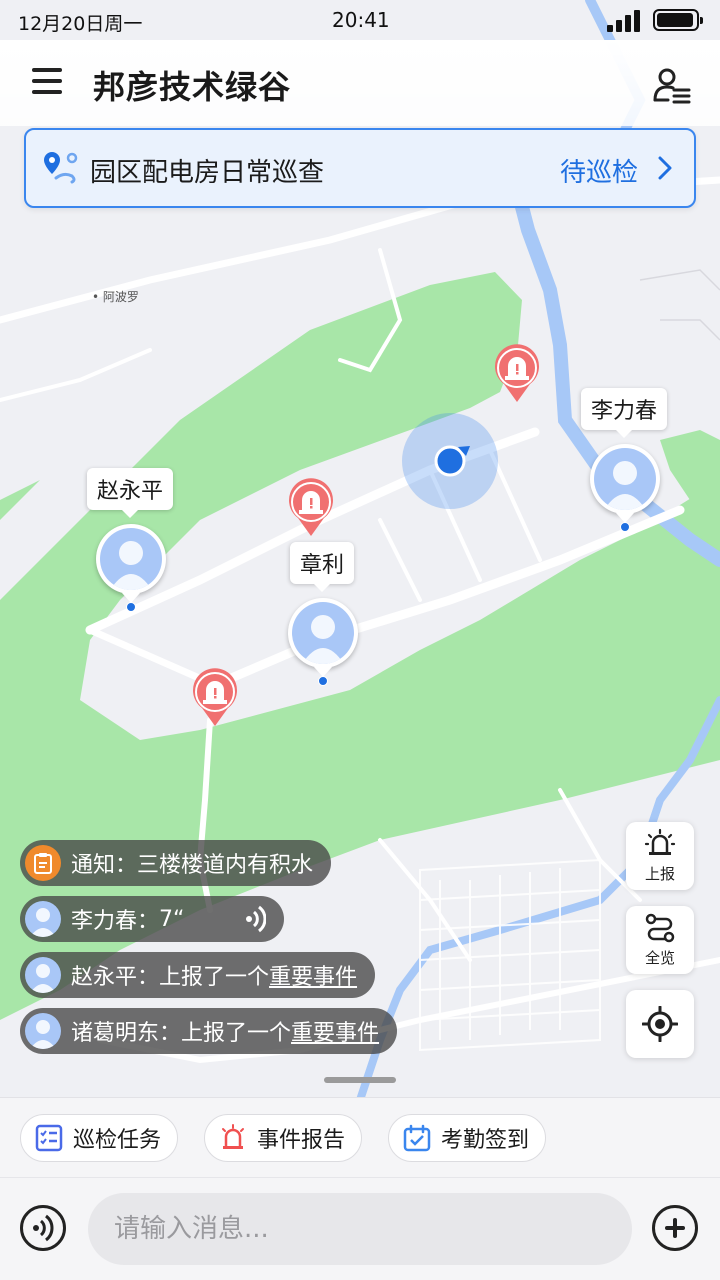 The height and width of the screenshot is (1280, 720). I want to click on status-time: 20:41, so click(361, 20).